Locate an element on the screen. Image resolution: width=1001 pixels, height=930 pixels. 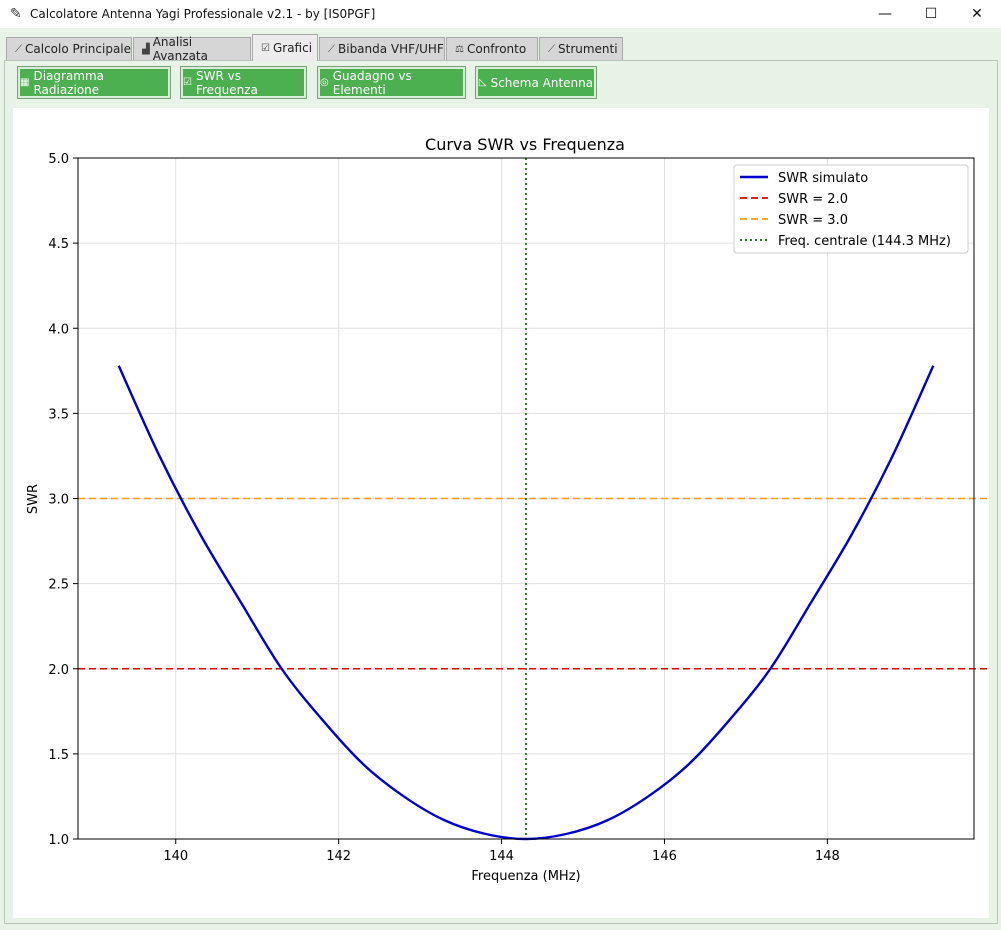
x-tick-label: 142 is located at coordinates (338, 856).